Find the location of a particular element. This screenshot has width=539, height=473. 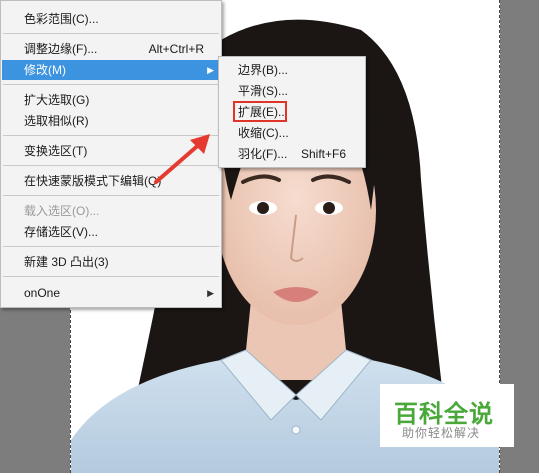

red-arrow-icon is located at coordinates (182, 159).